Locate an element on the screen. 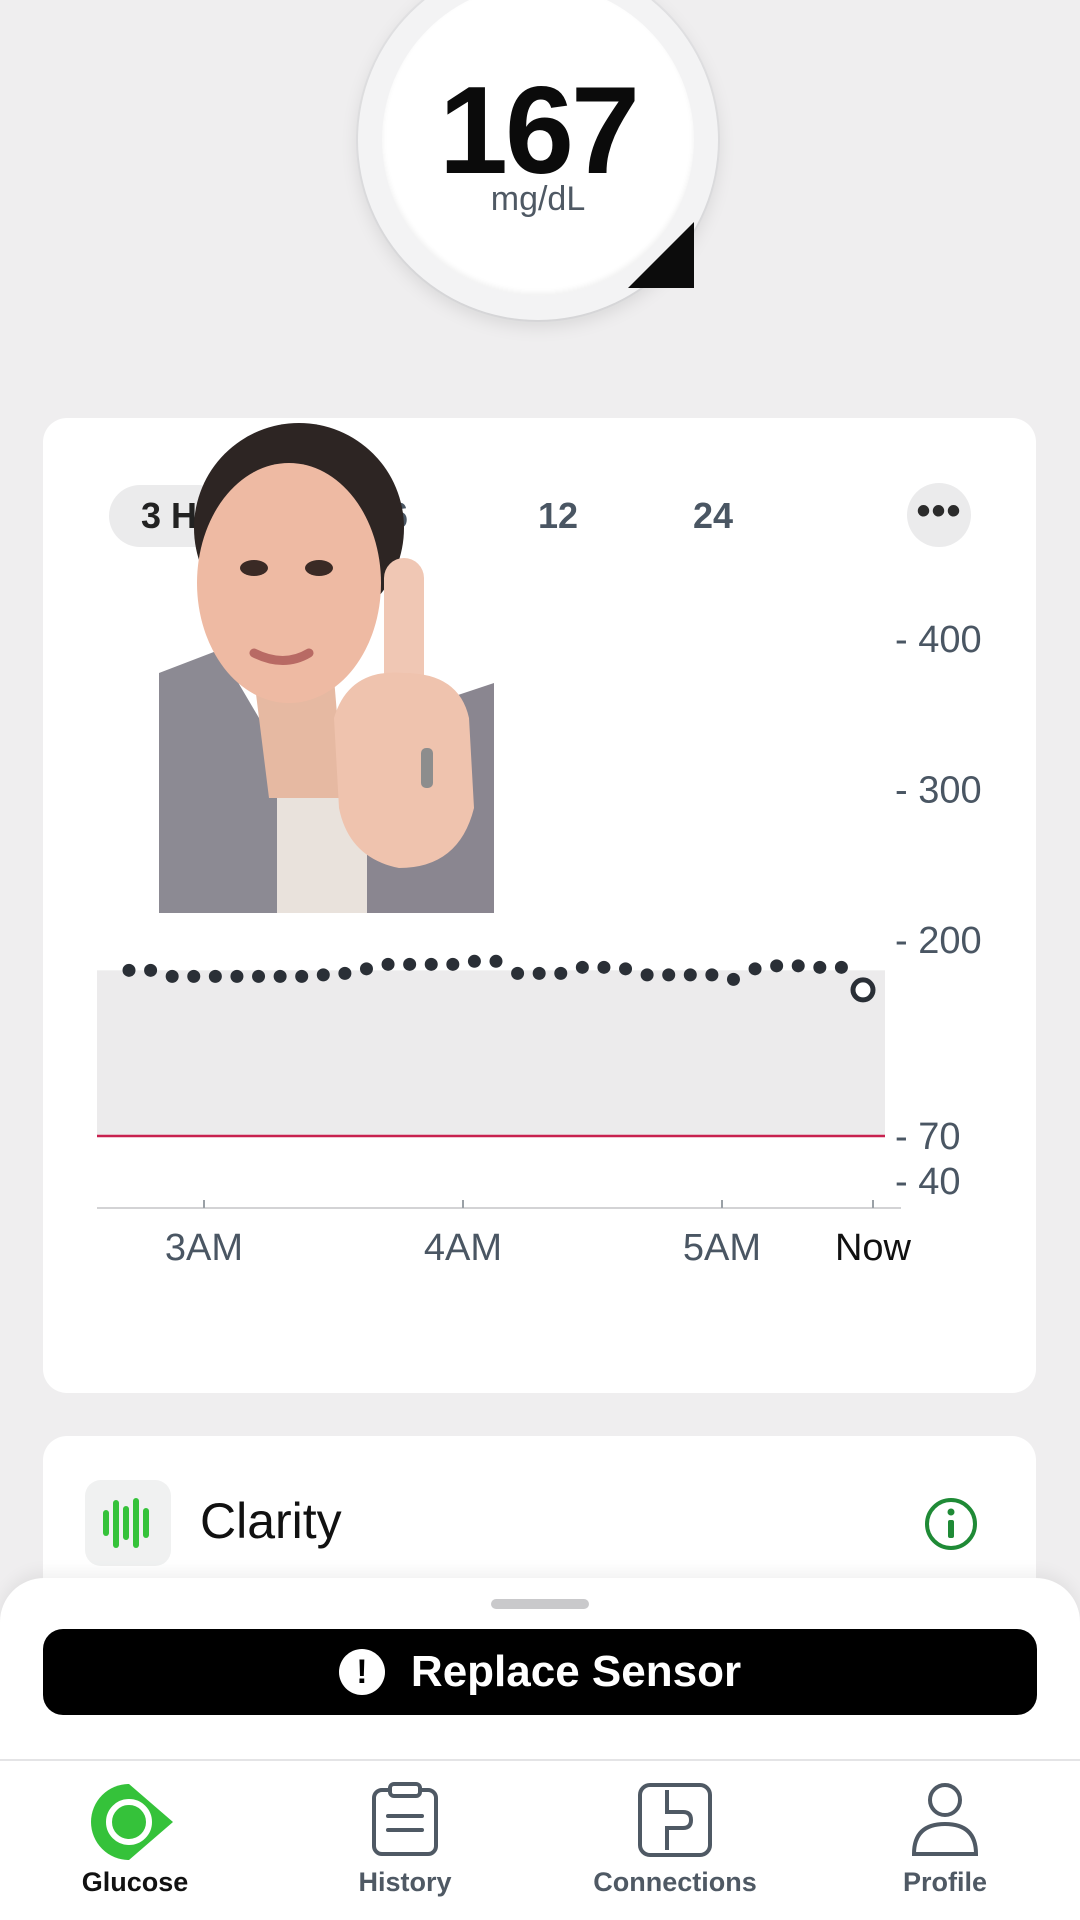 This screenshot has width=1080, height=1920. y-tick-label: - 300 is located at coordinates (938, 791).